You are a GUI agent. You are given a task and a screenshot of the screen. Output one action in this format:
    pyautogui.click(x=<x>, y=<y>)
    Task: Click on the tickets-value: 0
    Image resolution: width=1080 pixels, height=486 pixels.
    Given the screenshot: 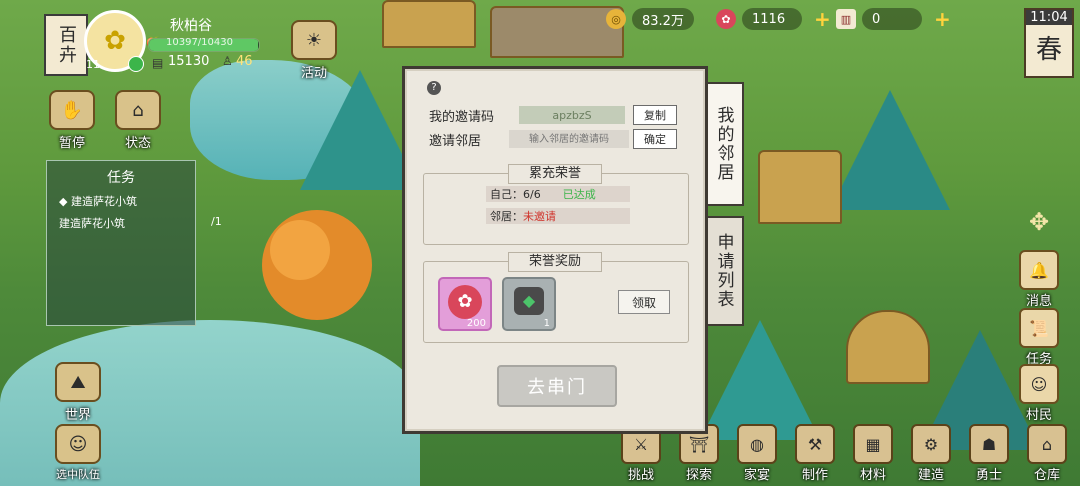 What is the action you would take?
    pyautogui.click(x=892, y=19)
    